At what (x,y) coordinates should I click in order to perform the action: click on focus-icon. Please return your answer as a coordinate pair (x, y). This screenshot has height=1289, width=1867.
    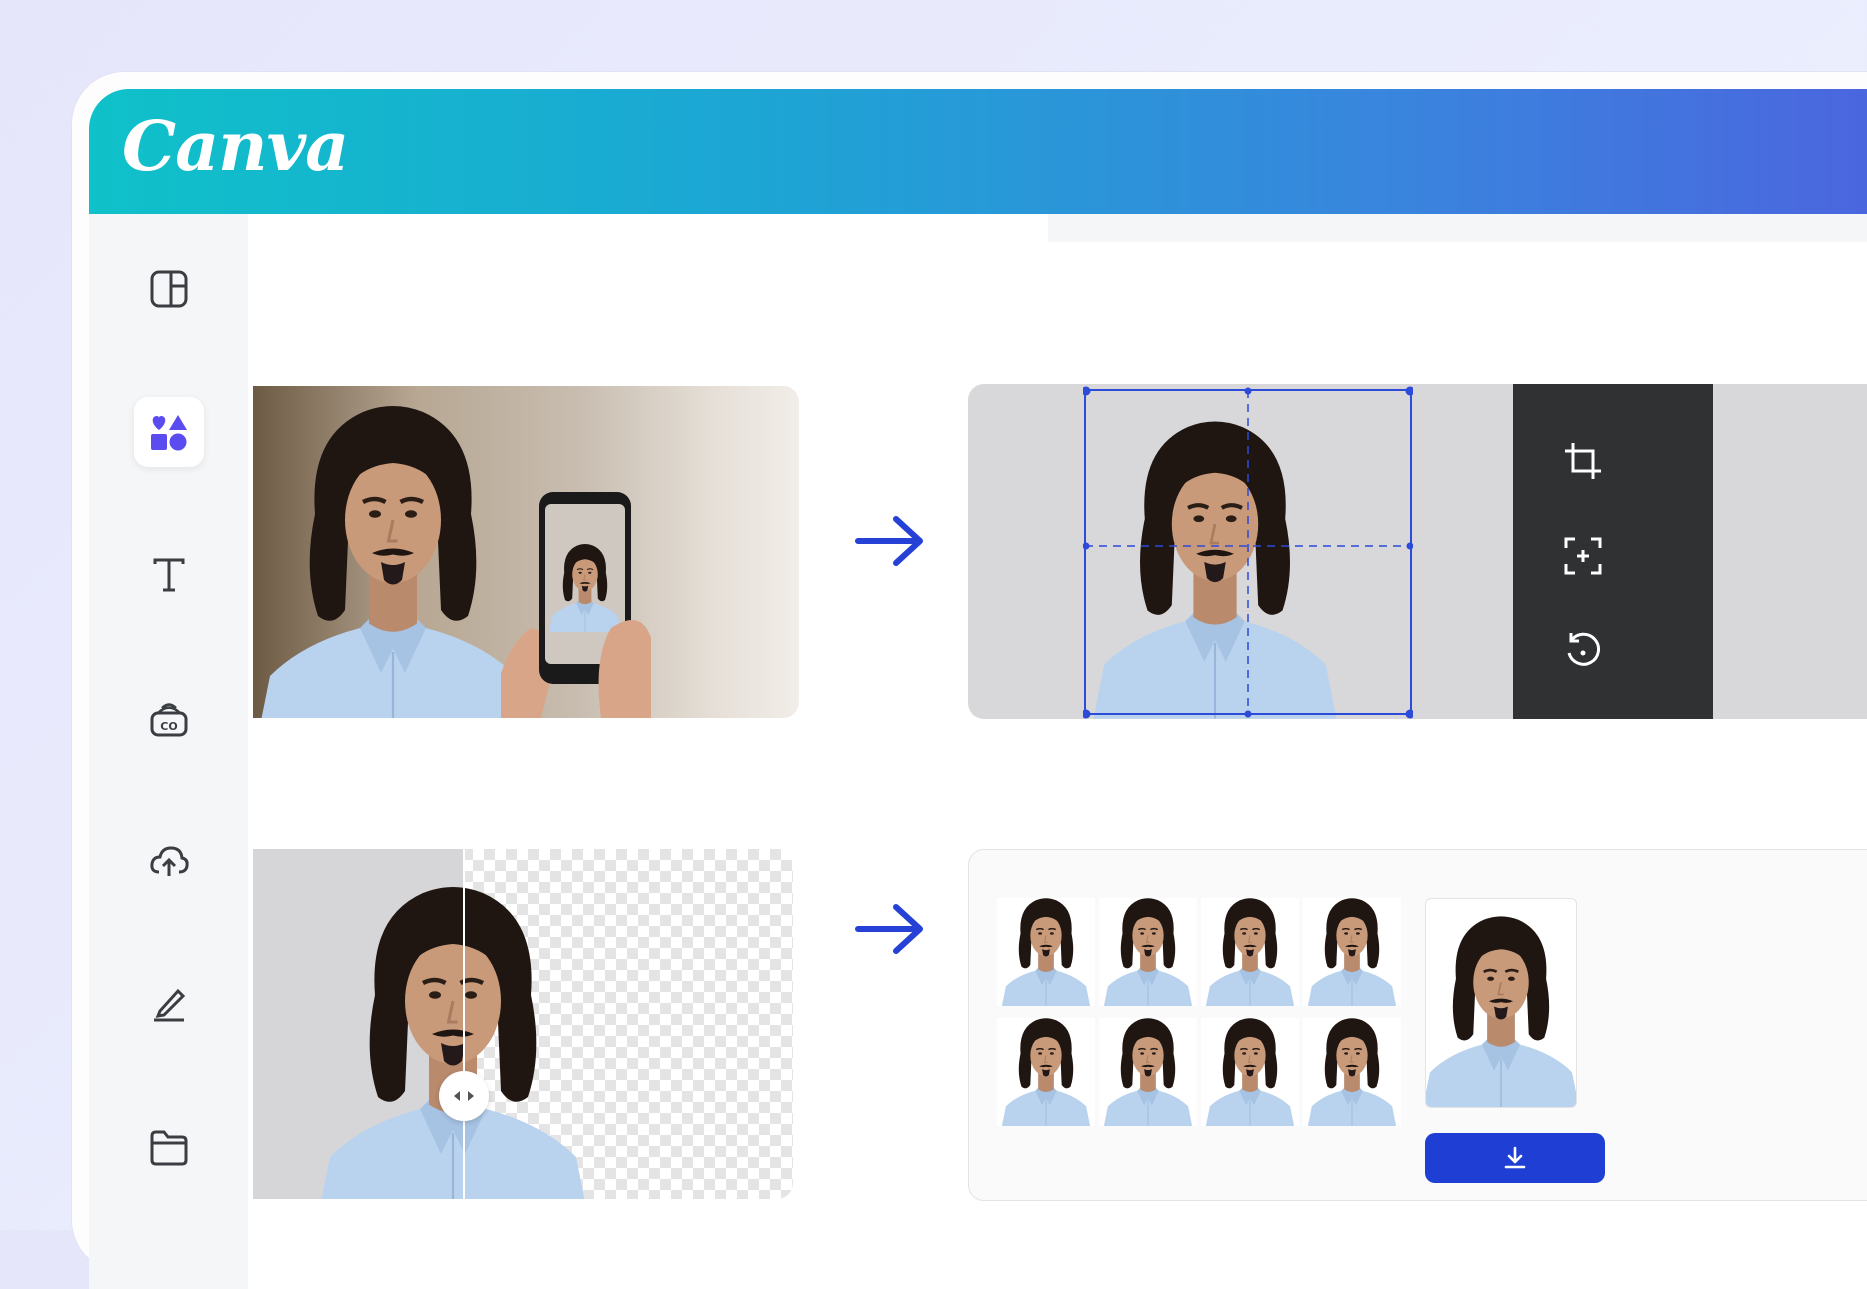
    Looking at the image, I should click on (1583, 556).